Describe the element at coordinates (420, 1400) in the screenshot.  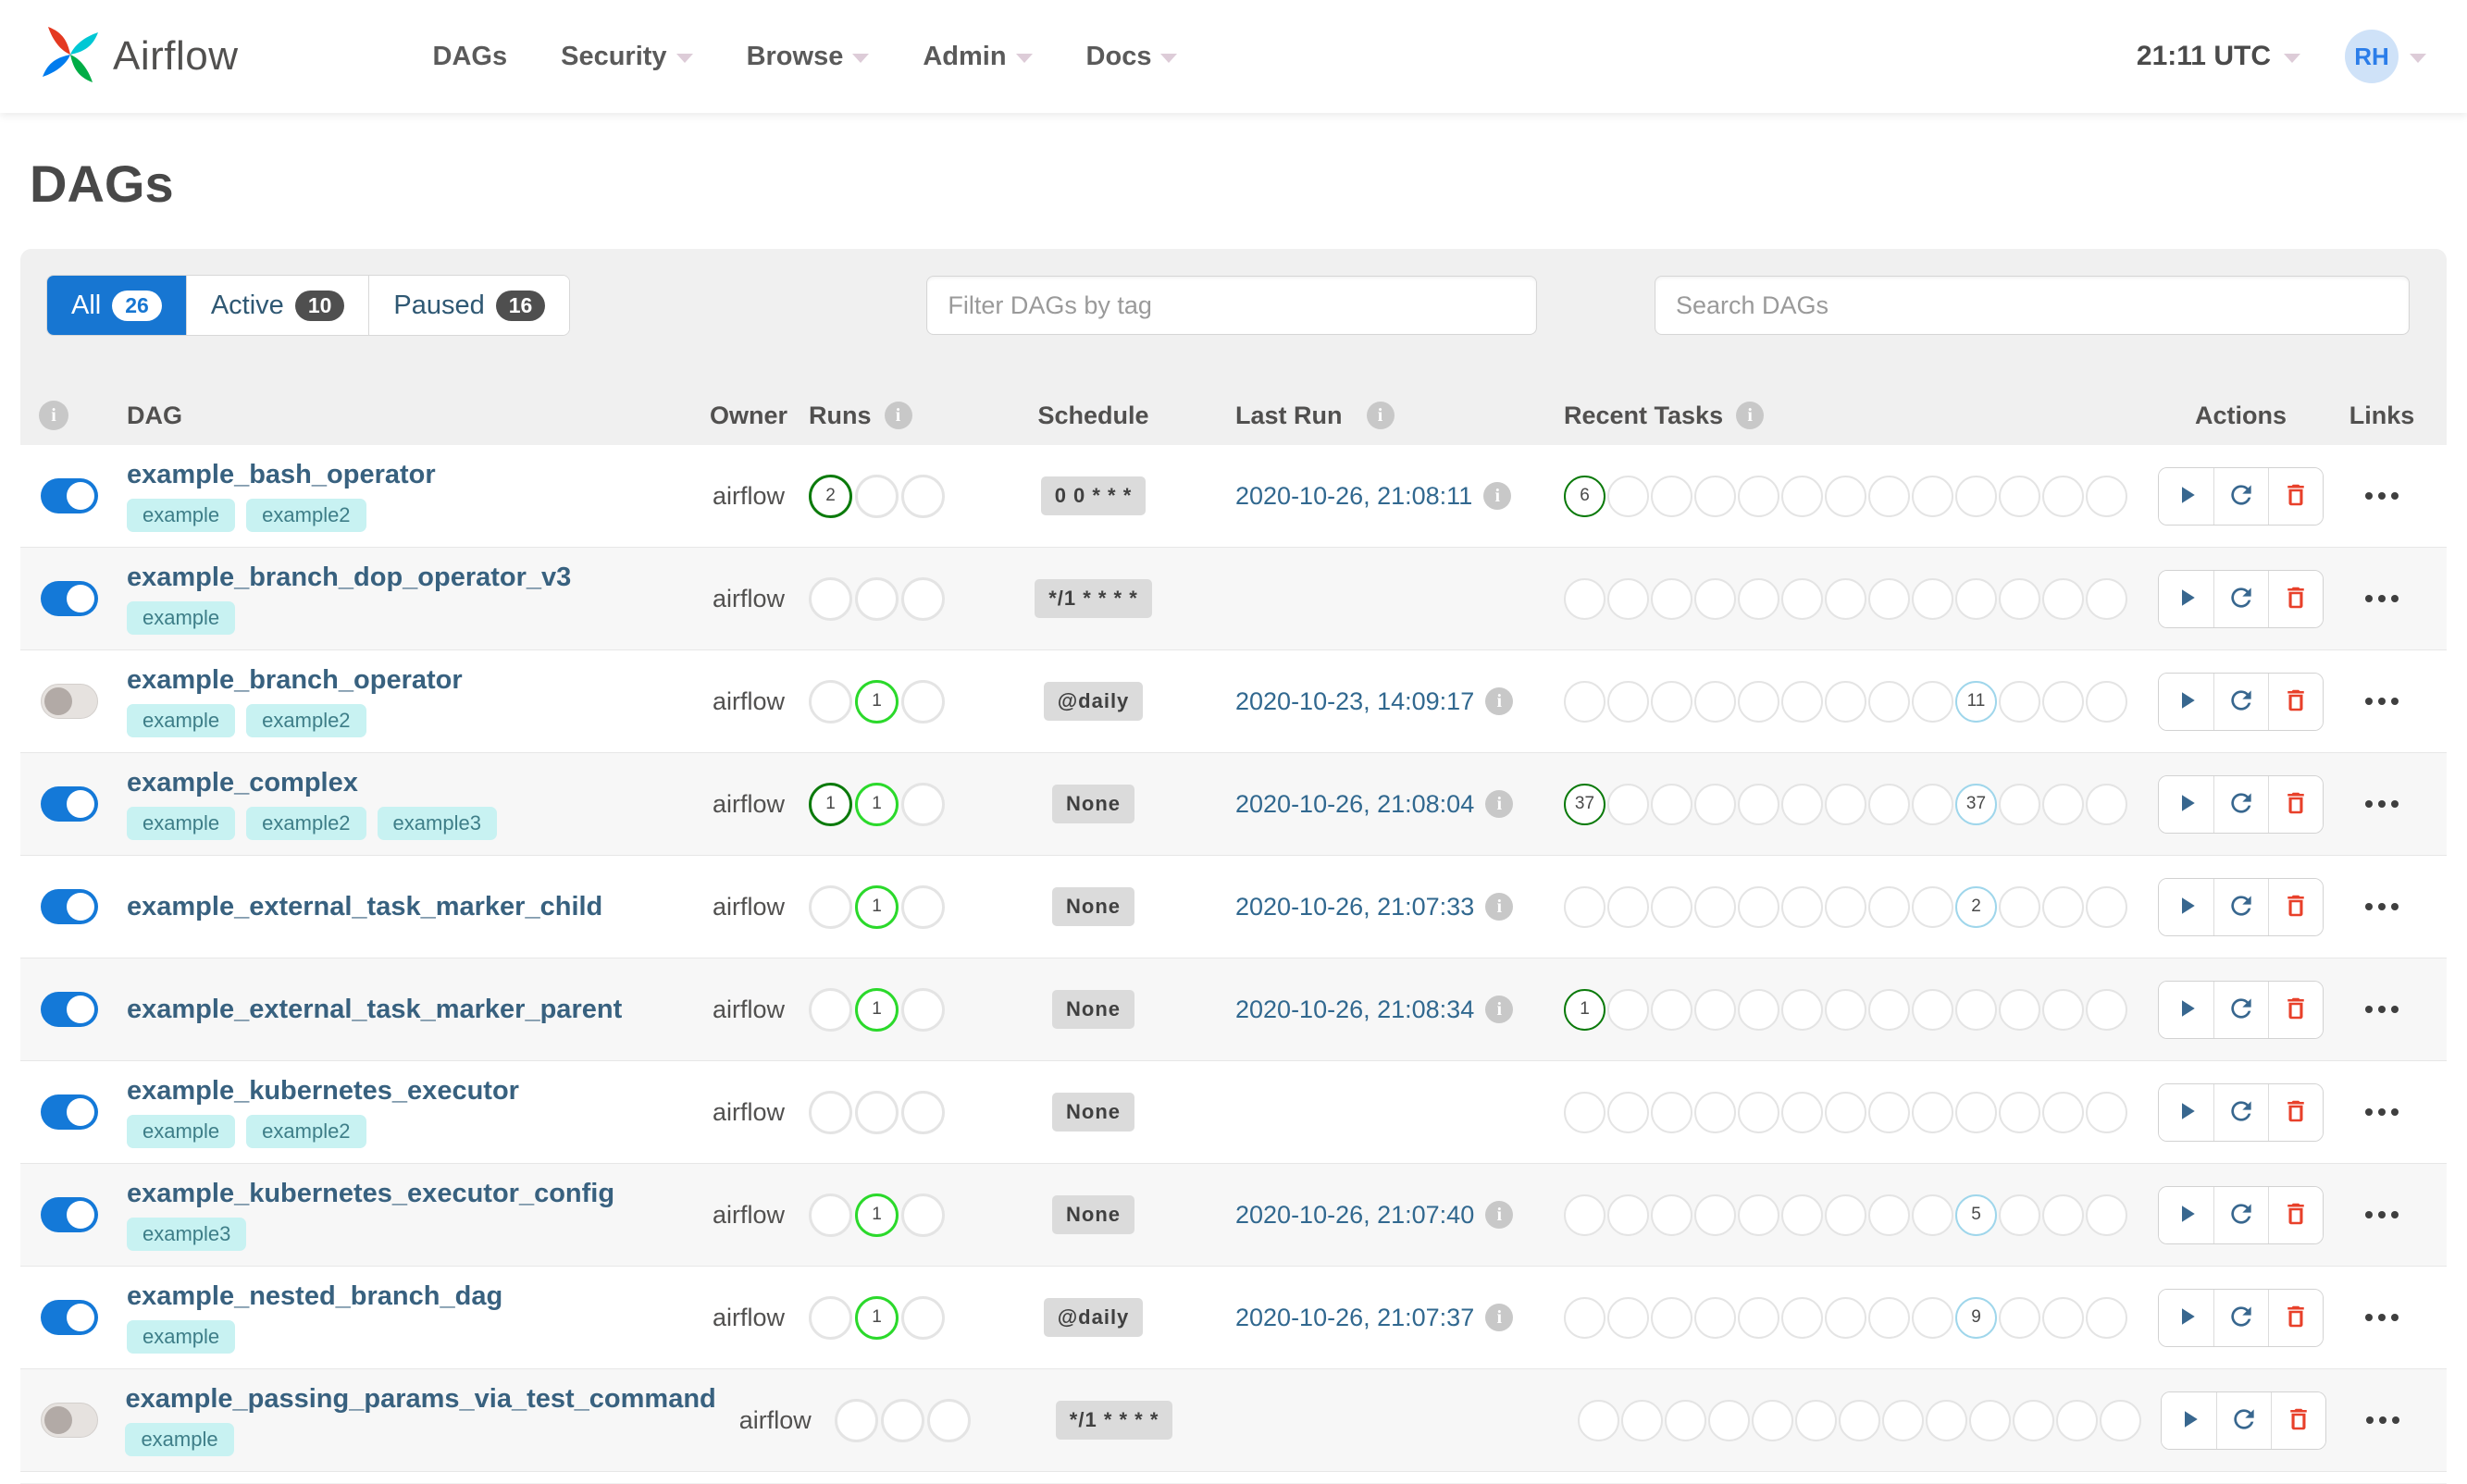
I see `dag-name-link: example_passing_params_via_test_command` at that location.